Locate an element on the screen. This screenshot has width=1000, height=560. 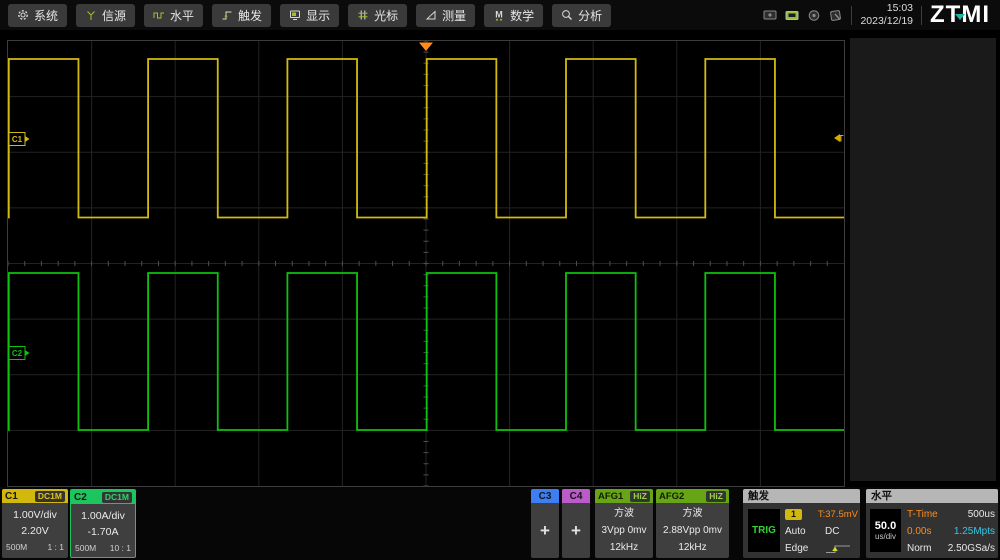
menu-button-math: M 数学 is located at coordinates (514, 15).